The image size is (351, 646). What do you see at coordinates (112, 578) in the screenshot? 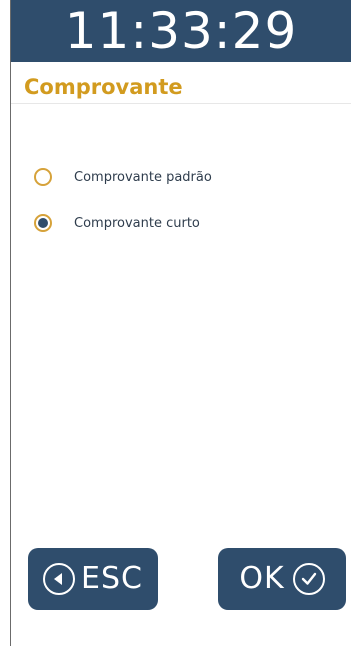
I see `esc-label: ESC` at bounding box center [112, 578].